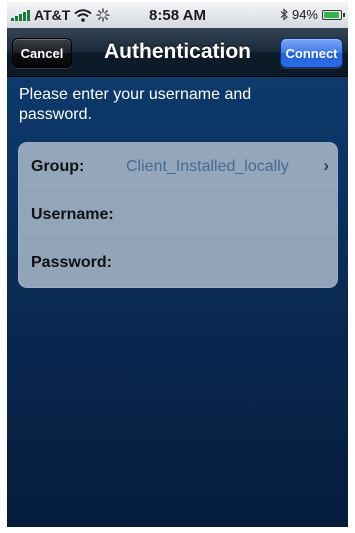 The width and height of the screenshot is (355, 533). What do you see at coordinates (226, 264) in the screenshot?
I see `password-field` at bounding box center [226, 264].